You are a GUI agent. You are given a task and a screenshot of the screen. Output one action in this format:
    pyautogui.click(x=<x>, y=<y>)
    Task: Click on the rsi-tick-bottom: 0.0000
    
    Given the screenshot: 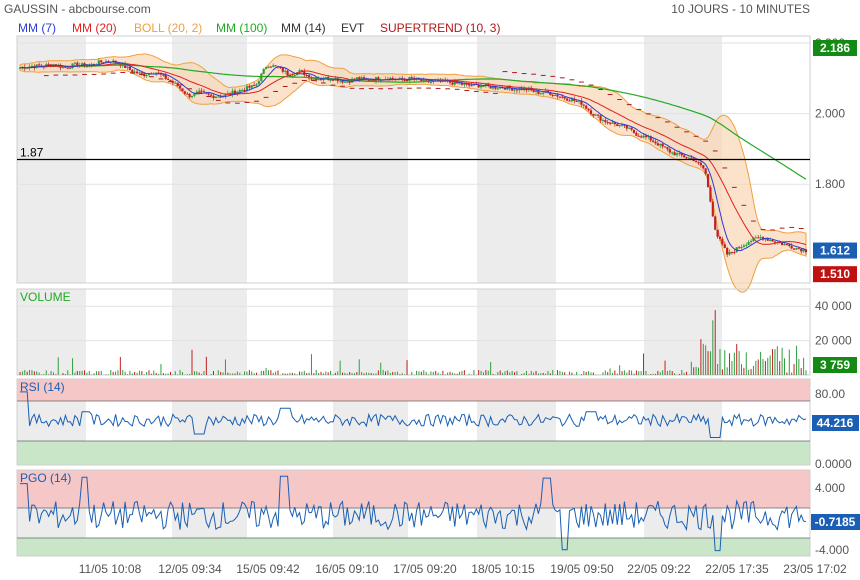 What is the action you would take?
    pyautogui.click(x=833, y=464)
    